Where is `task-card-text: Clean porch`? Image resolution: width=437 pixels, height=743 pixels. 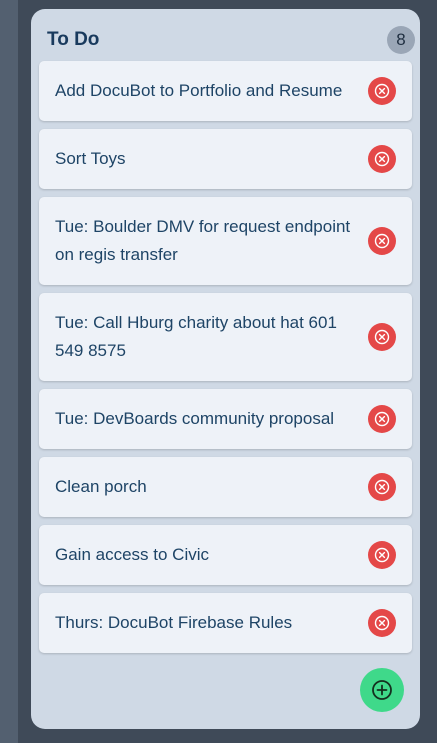
task-card-text: Clean porch is located at coordinates (101, 486).